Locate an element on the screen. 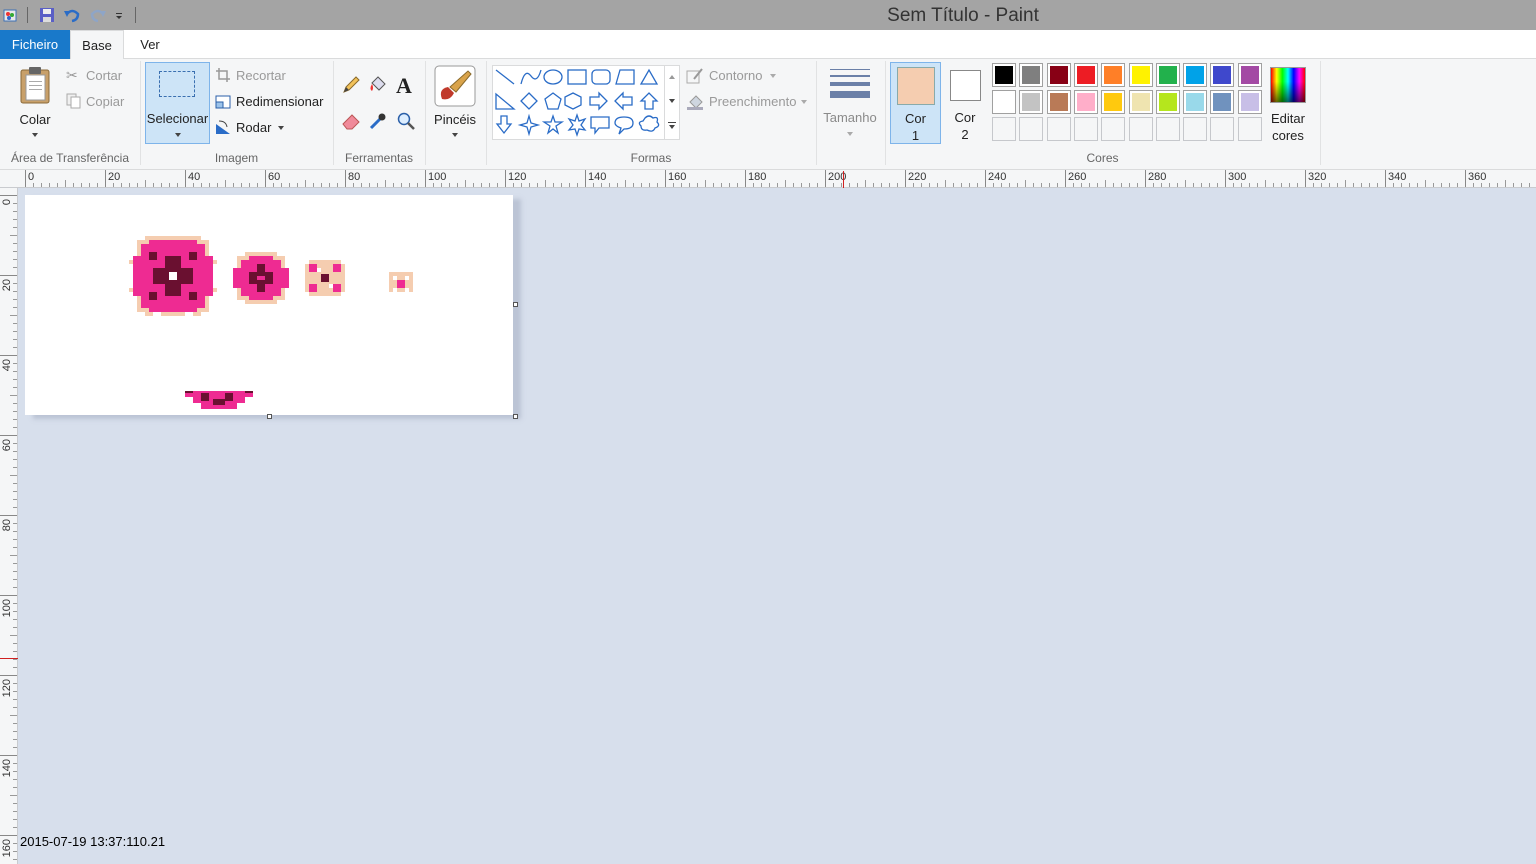 The image size is (1536, 864). magnifier-icon is located at coordinates (406, 121).